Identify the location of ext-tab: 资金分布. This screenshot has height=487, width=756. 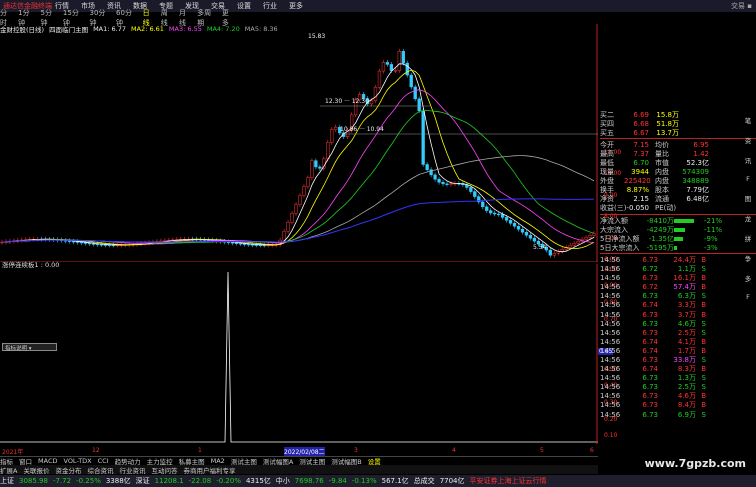
(68, 470).